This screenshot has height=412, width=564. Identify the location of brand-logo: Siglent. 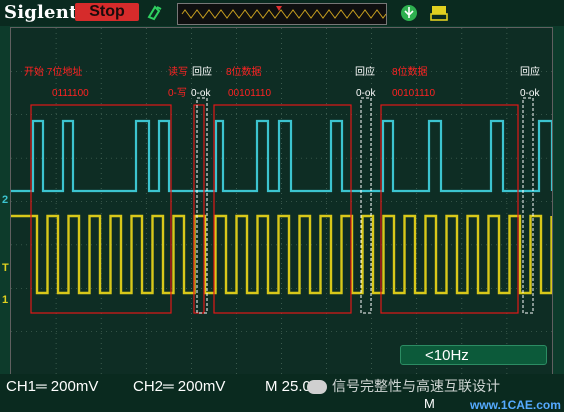
(41, 12).